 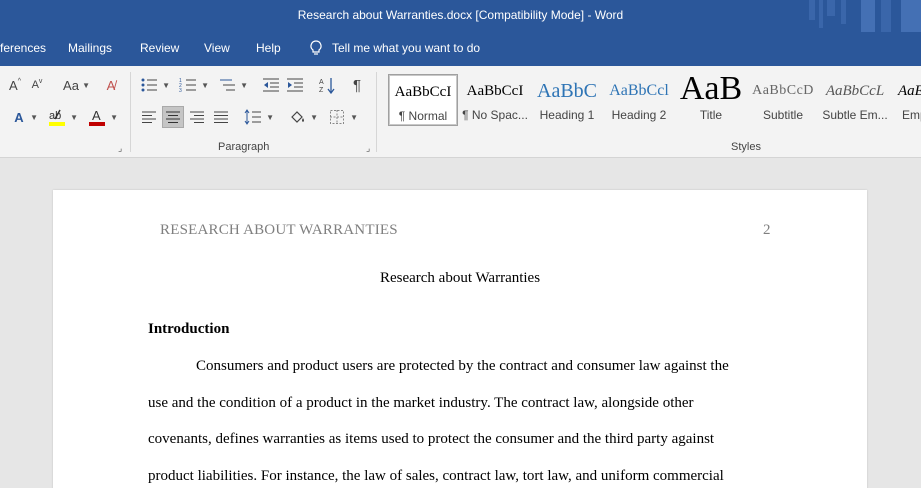 What do you see at coordinates (746, 147) in the screenshot?
I see `styles-group-label: Styles` at bounding box center [746, 147].